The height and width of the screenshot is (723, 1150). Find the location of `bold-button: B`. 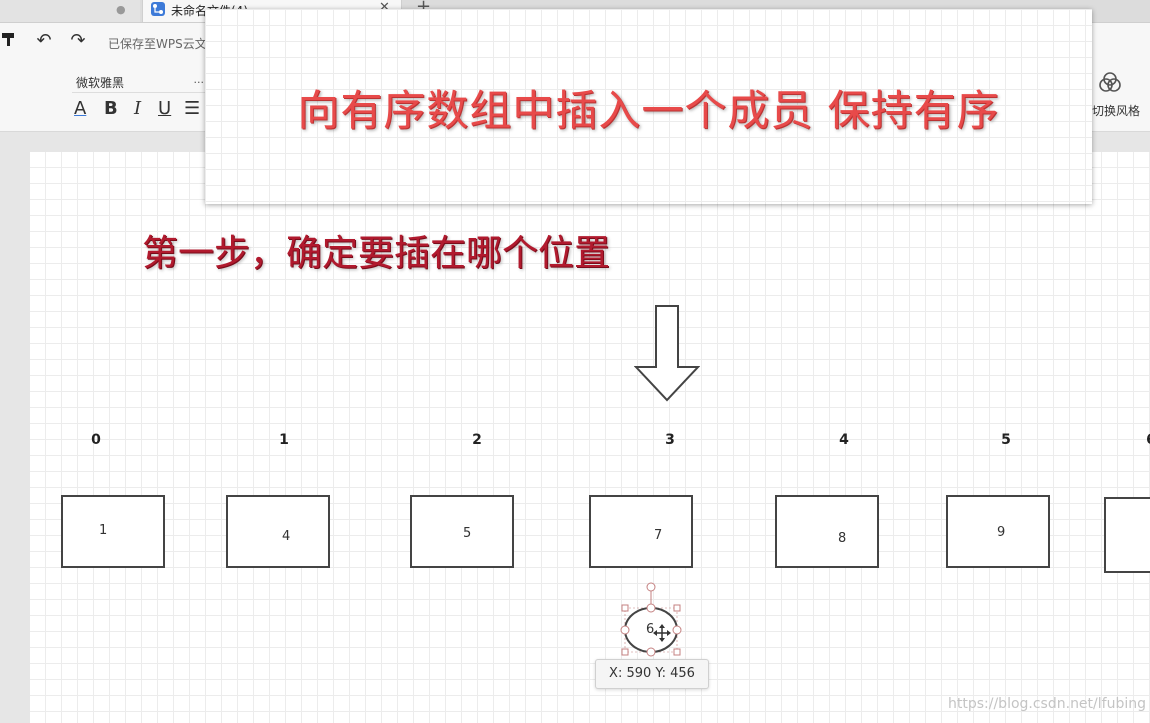

bold-button: B is located at coordinates (111, 109).